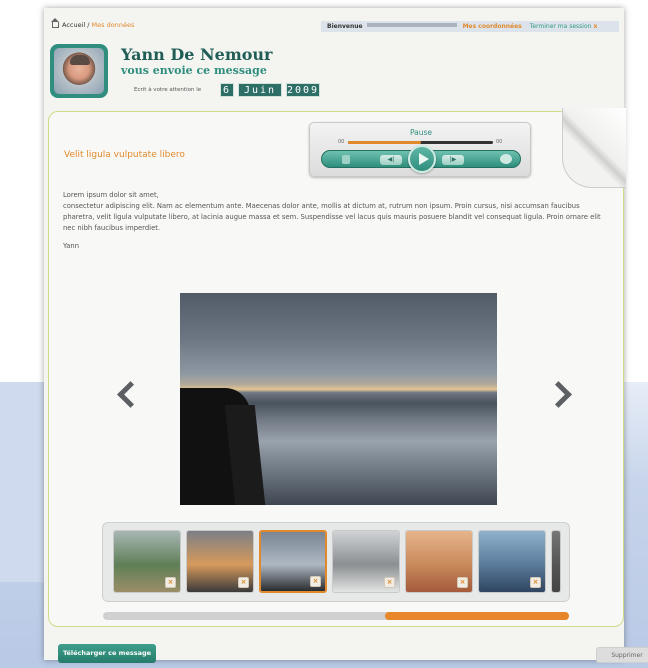 Image resolution: width=648 pixels, height=668 pixels. Describe the element at coordinates (477, 616) in the screenshot. I see `scrollbar-thumb` at that location.